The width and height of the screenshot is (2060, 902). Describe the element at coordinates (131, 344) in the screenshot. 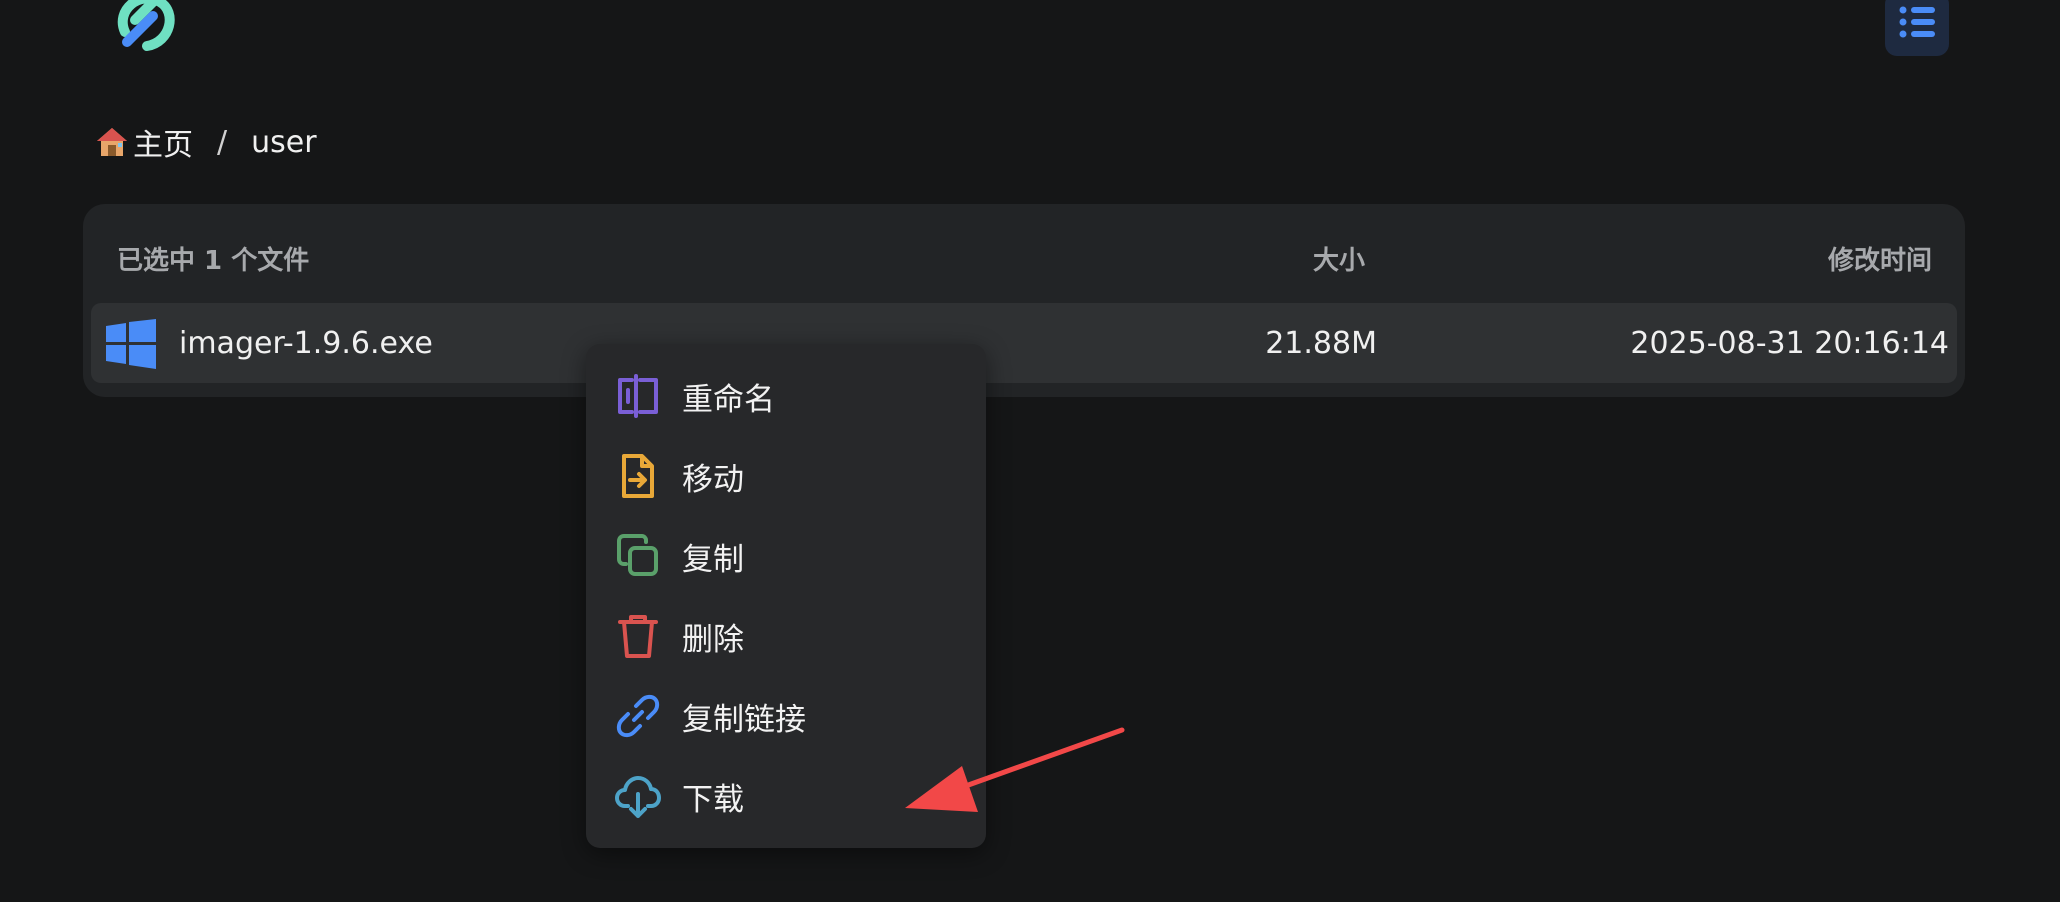

I see `windows-icon` at that location.